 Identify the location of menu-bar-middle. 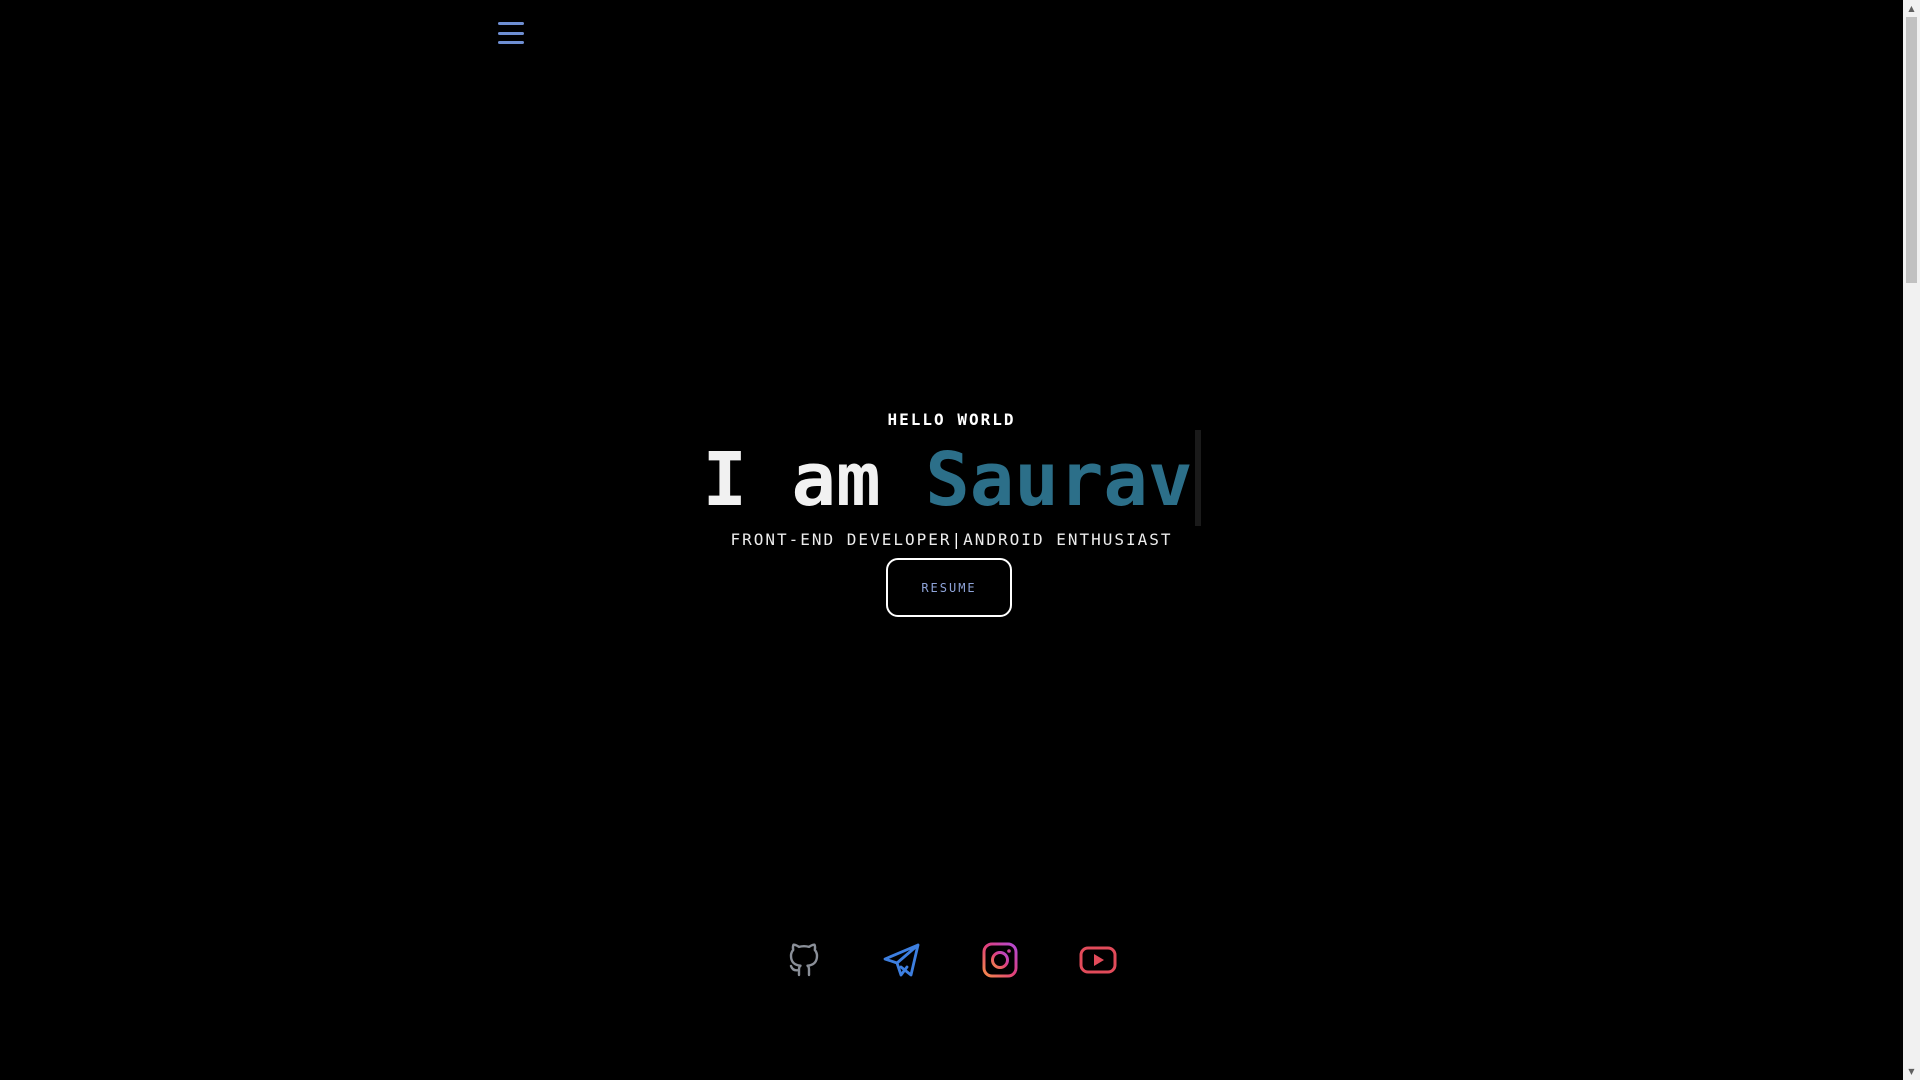
(511, 33).